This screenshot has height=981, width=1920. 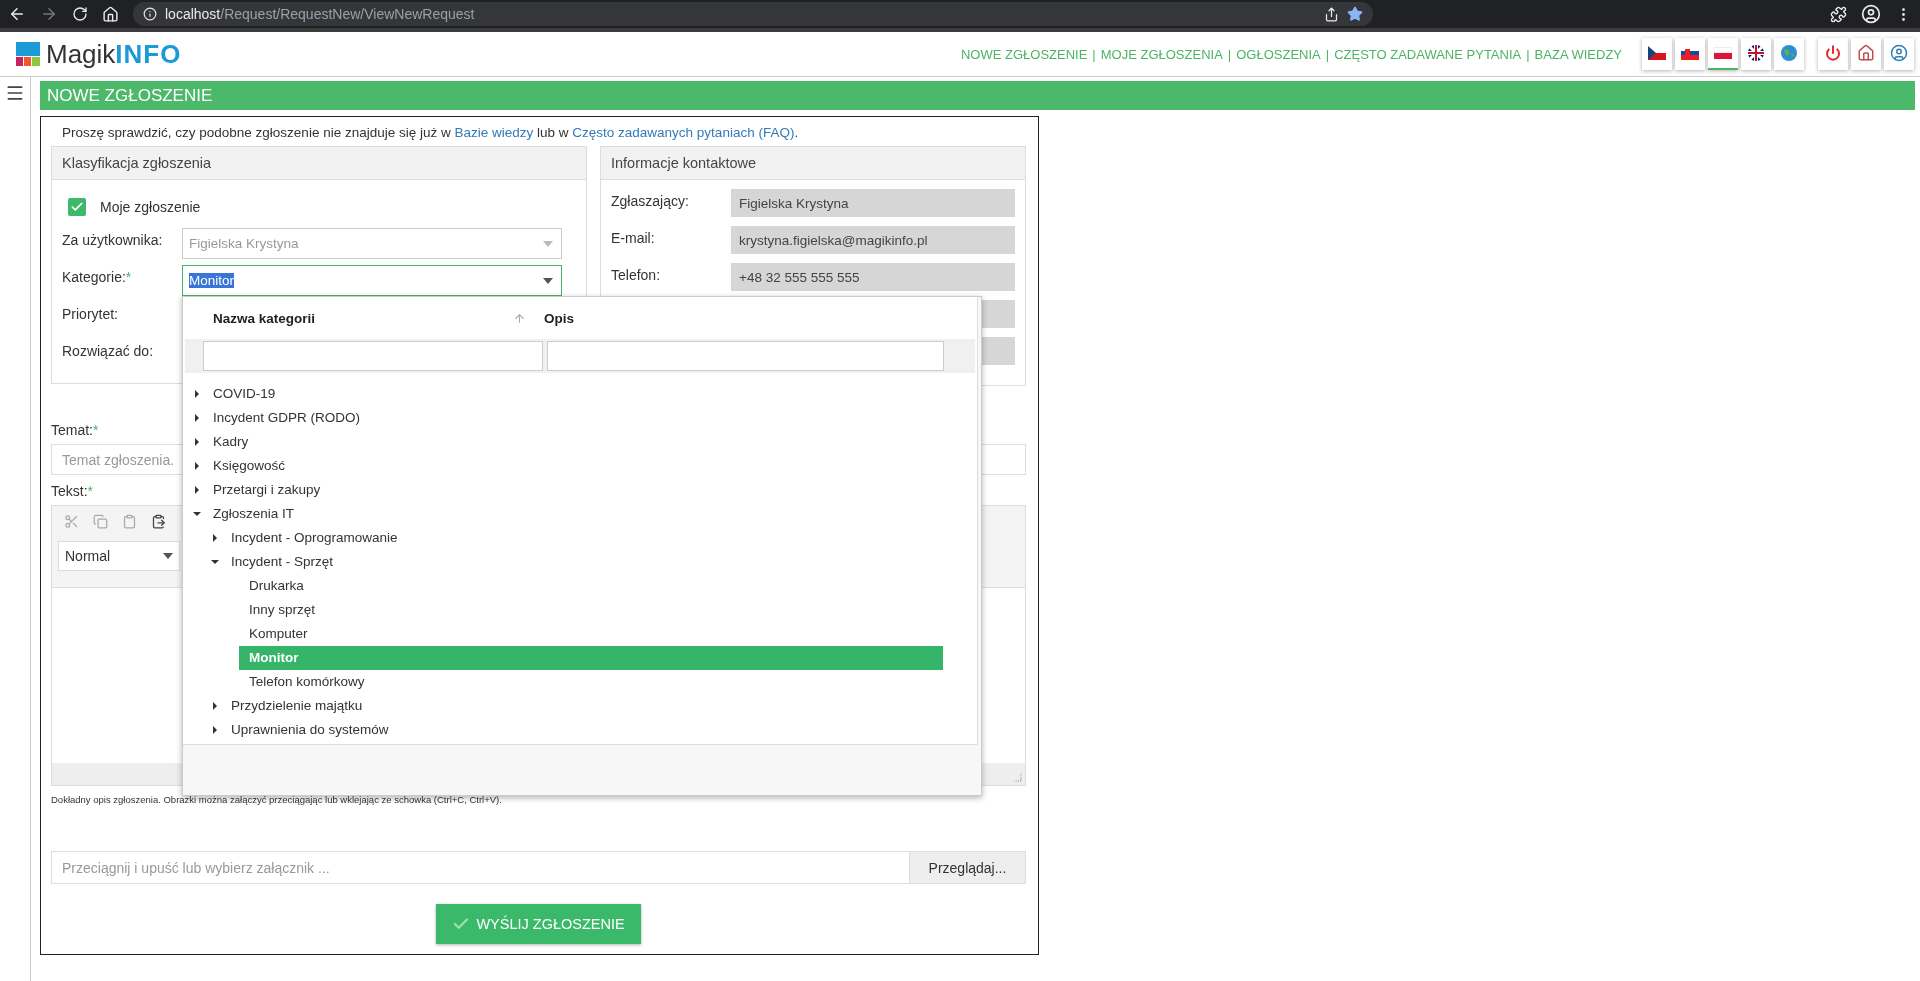 I want to click on field-label: E-mail:, so click(x=633, y=237).